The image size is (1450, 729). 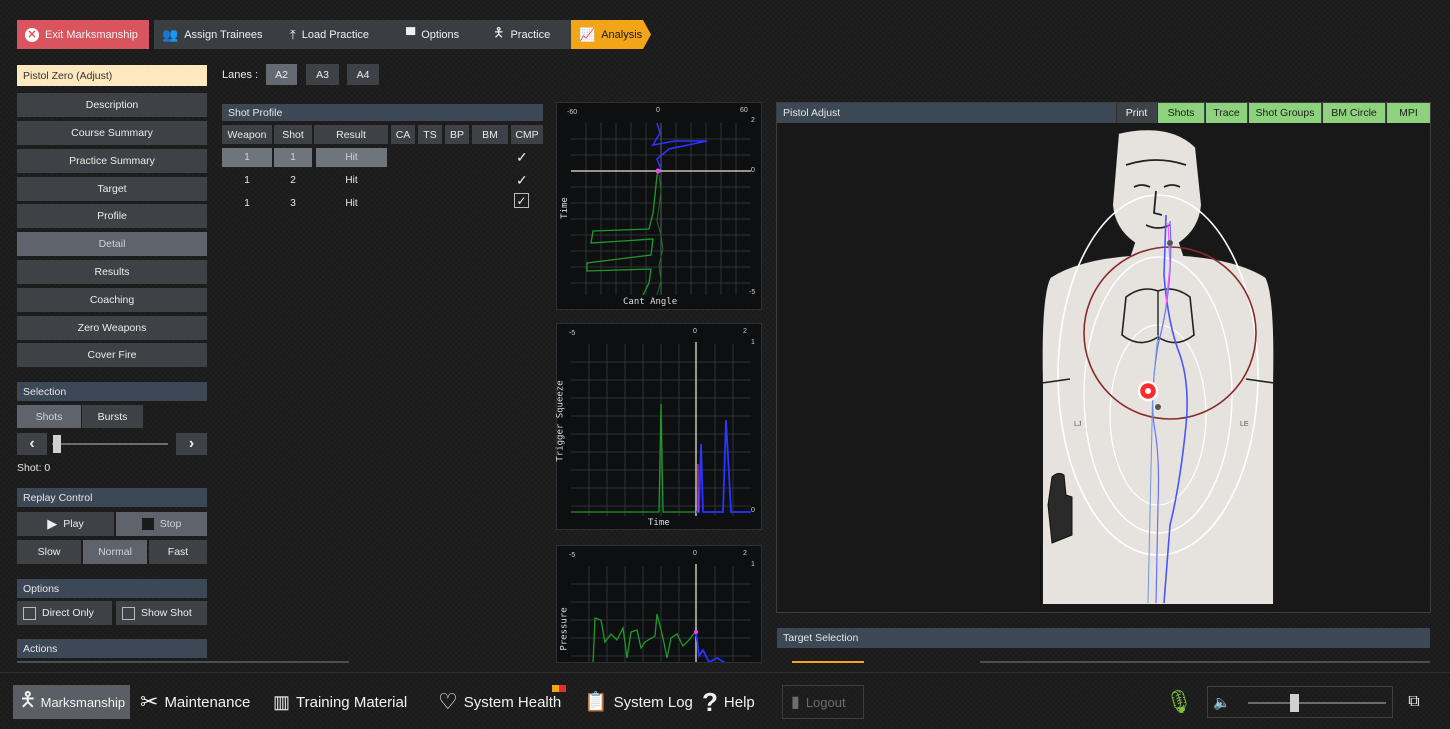 I want to click on bursts-toggle: Bursts, so click(x=112, y=416).